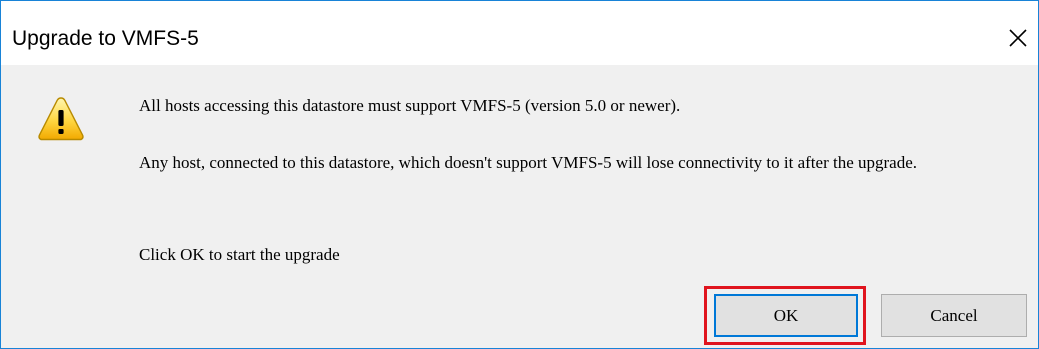 This screenshot has width=1039, height=349. Describe the element at coordinates (61, 119) in the screenshot. I see `warning-icon` at that location.